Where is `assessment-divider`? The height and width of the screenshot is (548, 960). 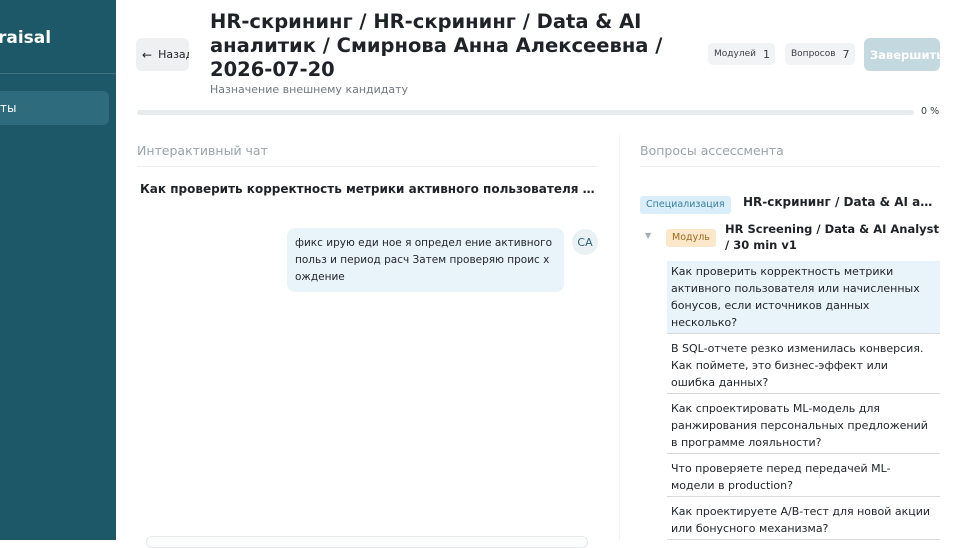
assessment-divider is located at coordinates (790, 166).